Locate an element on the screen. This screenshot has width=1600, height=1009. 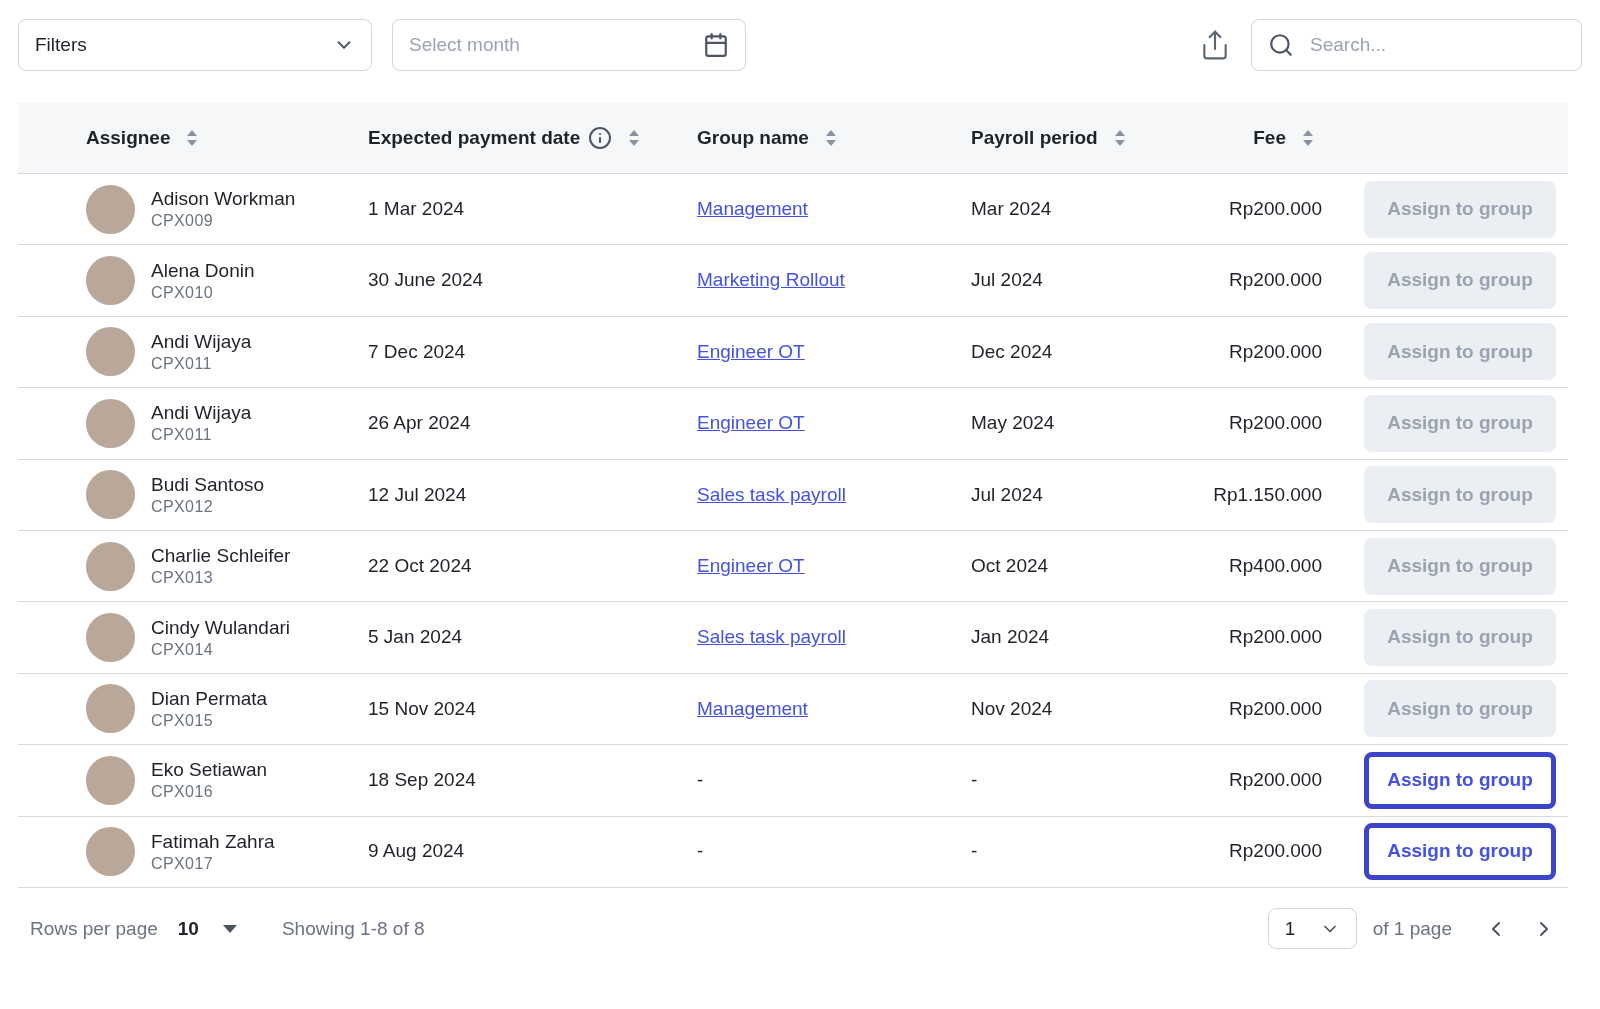
assignee-code: CPX012 is located at coordinates (182, 506).